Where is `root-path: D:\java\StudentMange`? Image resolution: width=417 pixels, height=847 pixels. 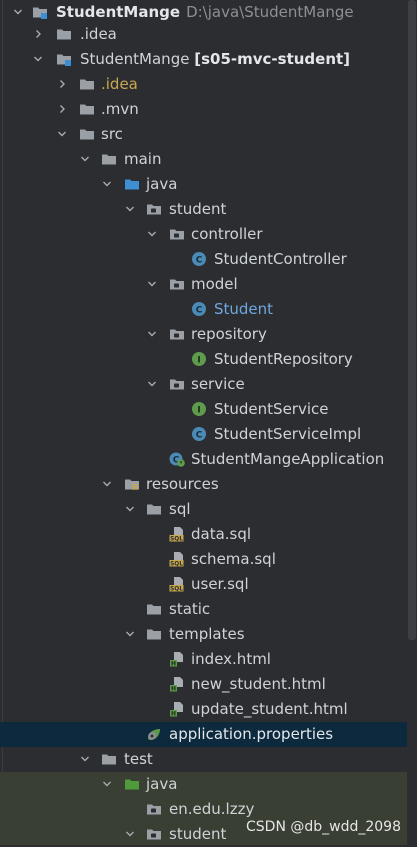
root-path: D:\java\StudentMange is located at coordinates (270, 12).